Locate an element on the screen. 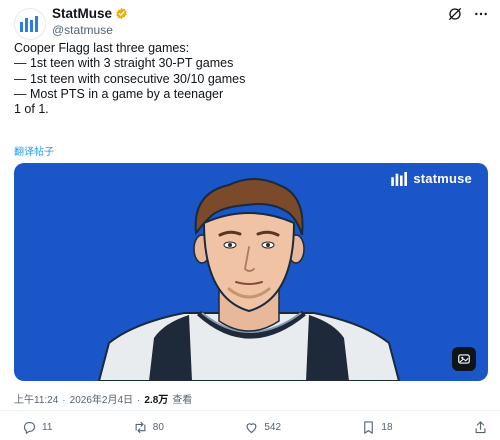 The width and height of the screenshot is (500, 440). statmuse-logo-icon is located at coordinates (29, 24).